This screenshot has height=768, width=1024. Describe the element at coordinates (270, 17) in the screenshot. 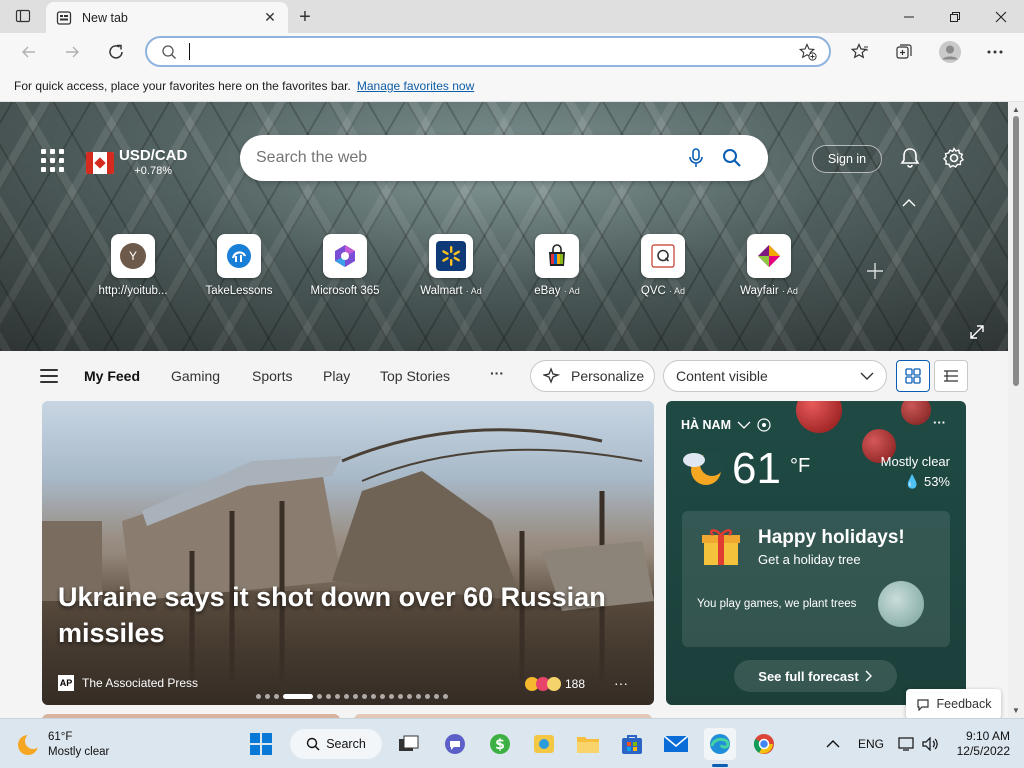

I see `close-tab-icon: ✕` at that location.